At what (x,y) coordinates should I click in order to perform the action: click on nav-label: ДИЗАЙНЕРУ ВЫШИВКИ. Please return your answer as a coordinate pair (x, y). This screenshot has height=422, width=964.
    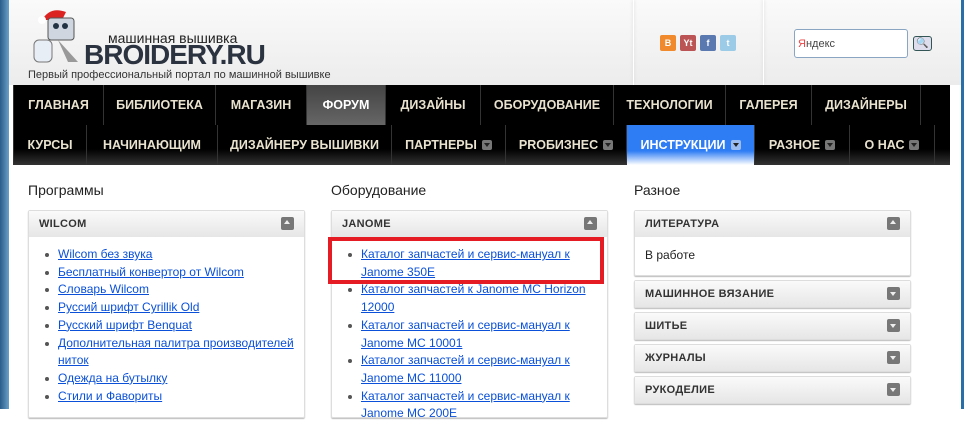
    Looking at the image, I should click on (304, 145).